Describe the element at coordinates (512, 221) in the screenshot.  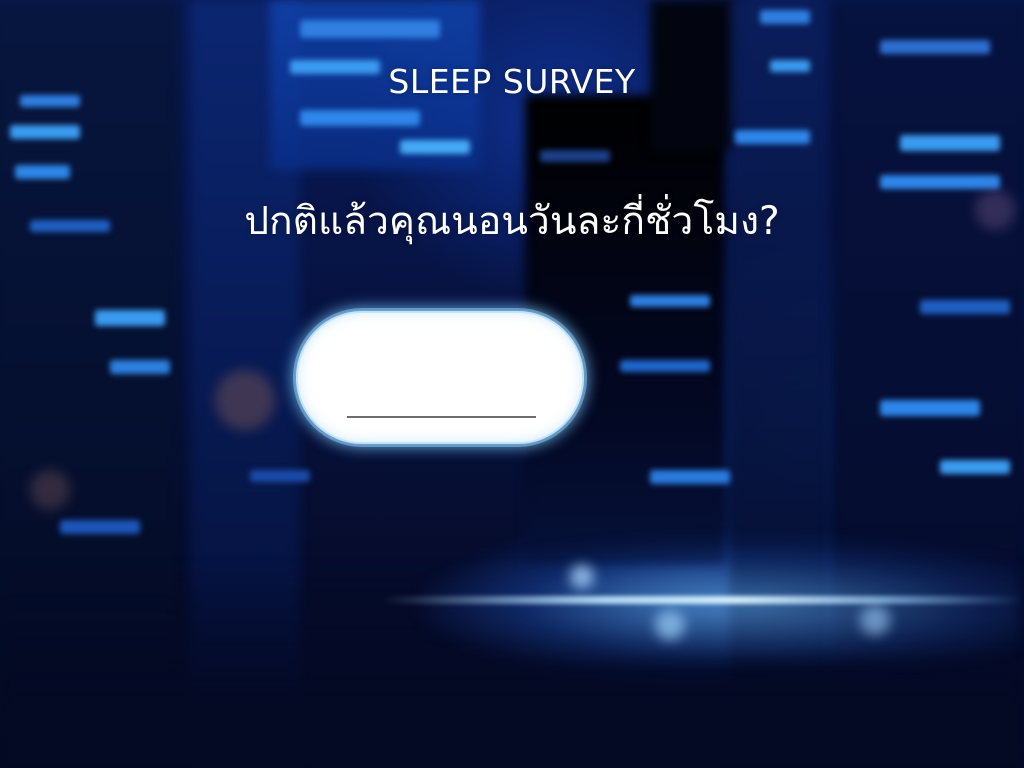
I see `survey-question: ปกติแล้วคุณนอนวันละกี่ชั่วโมง?` at that location.